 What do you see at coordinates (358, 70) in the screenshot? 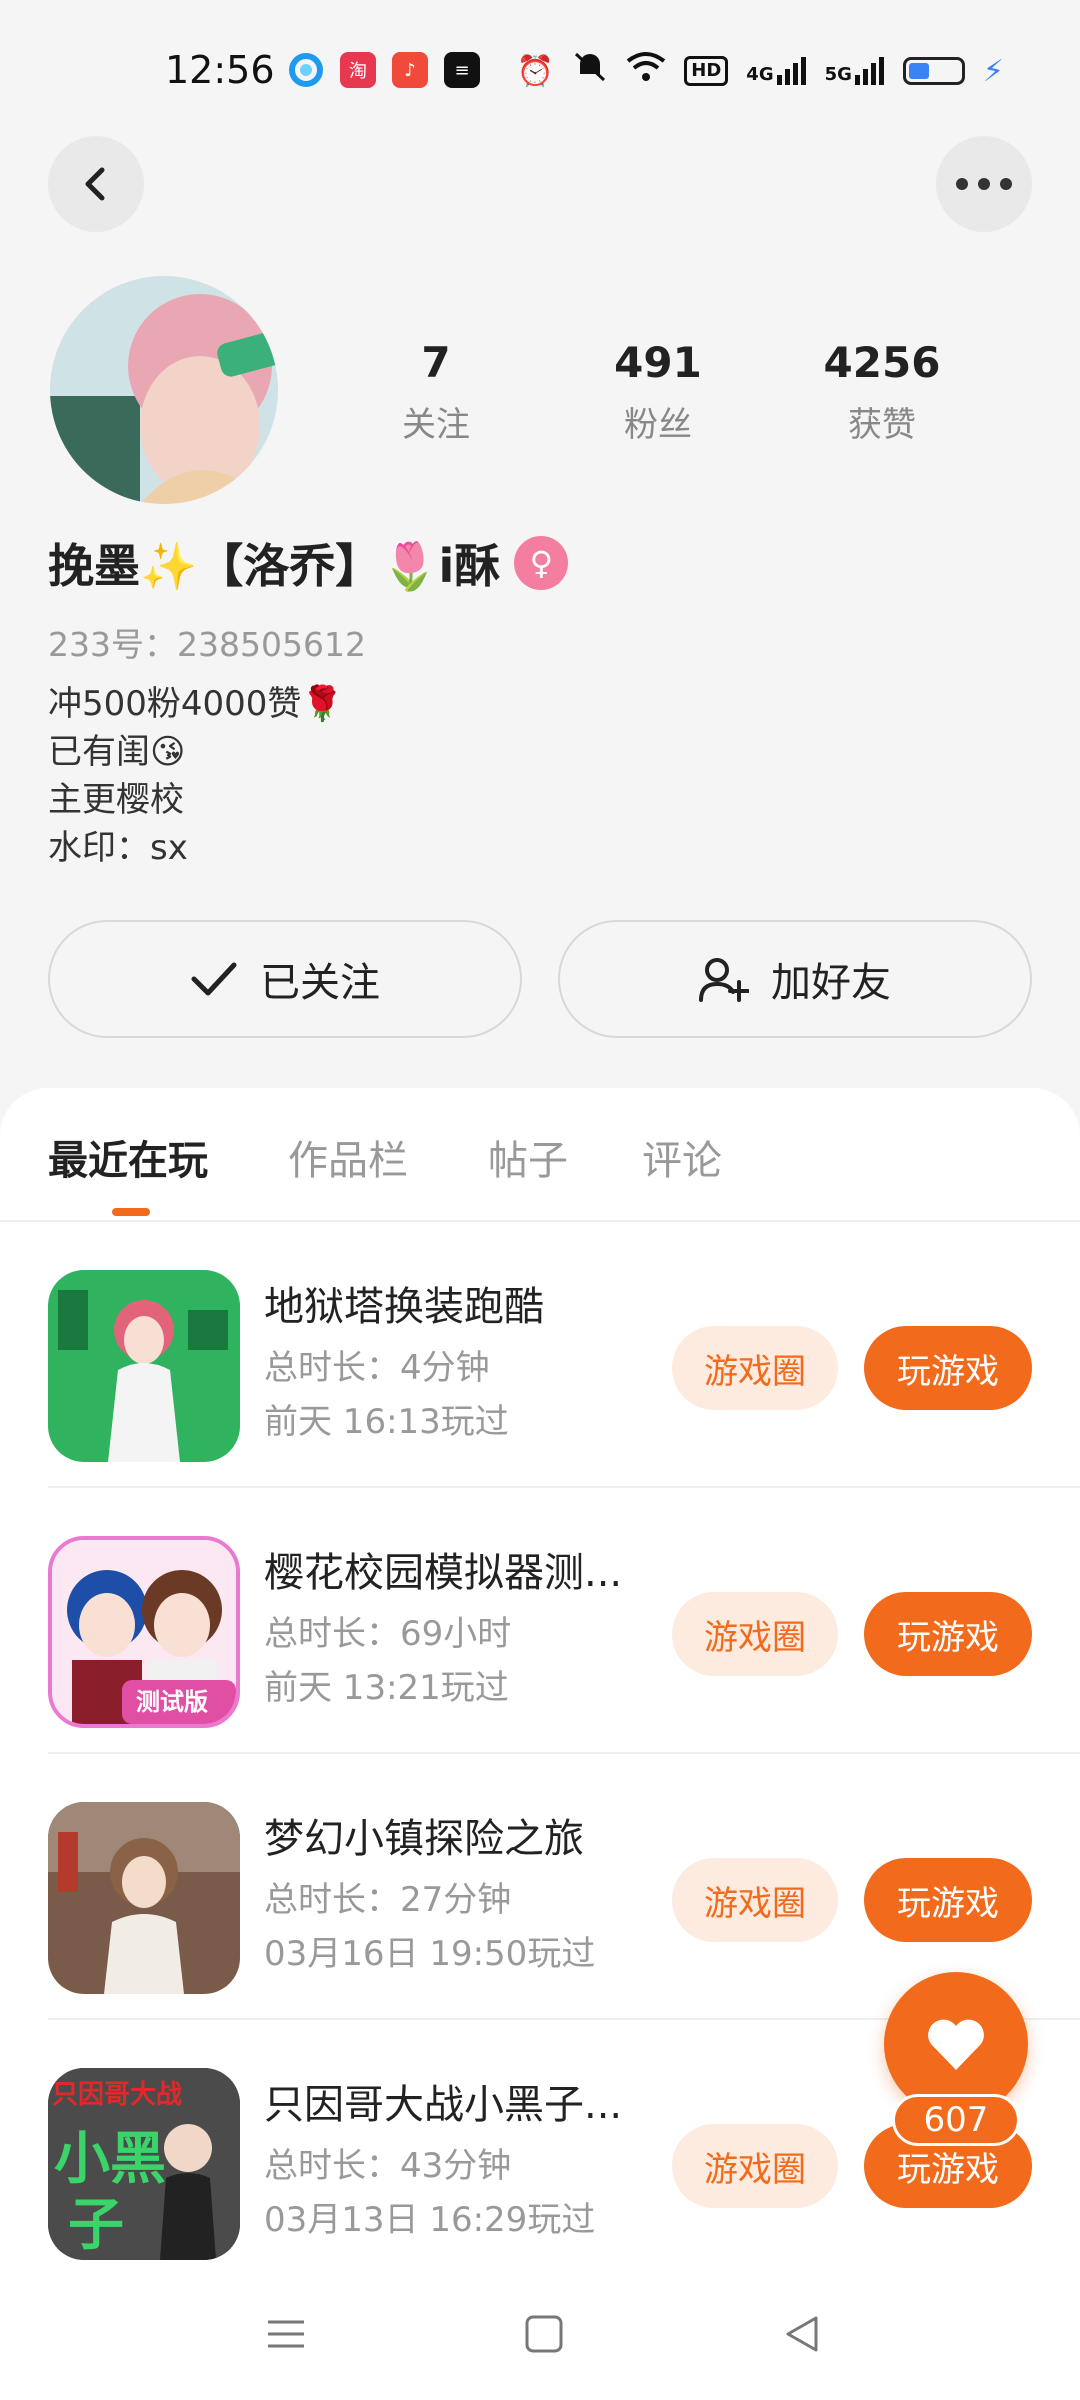
I see `taobao-icon: 淘` at bounding box center [358, 70].